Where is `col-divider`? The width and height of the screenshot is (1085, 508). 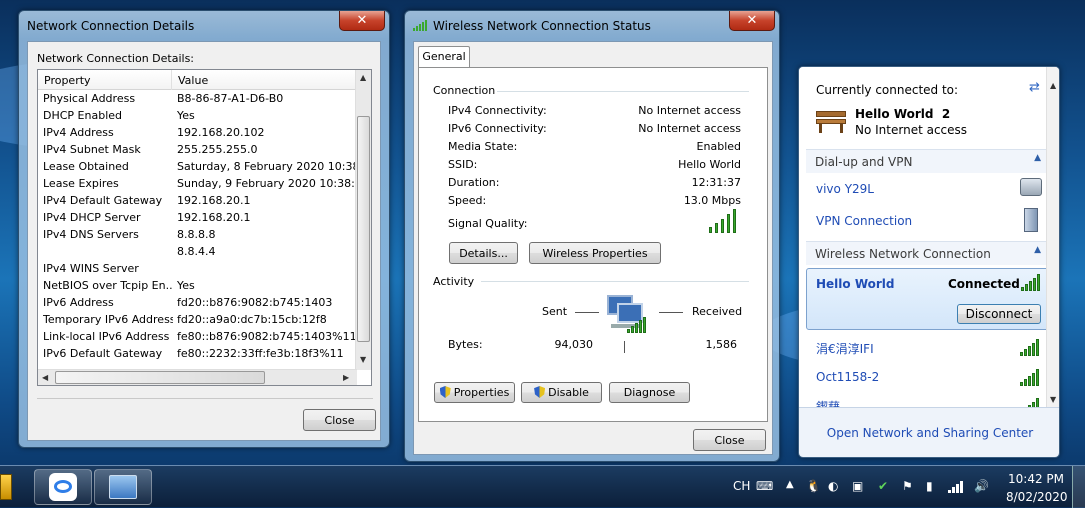 col-divider is located at coordinates (171, 80).